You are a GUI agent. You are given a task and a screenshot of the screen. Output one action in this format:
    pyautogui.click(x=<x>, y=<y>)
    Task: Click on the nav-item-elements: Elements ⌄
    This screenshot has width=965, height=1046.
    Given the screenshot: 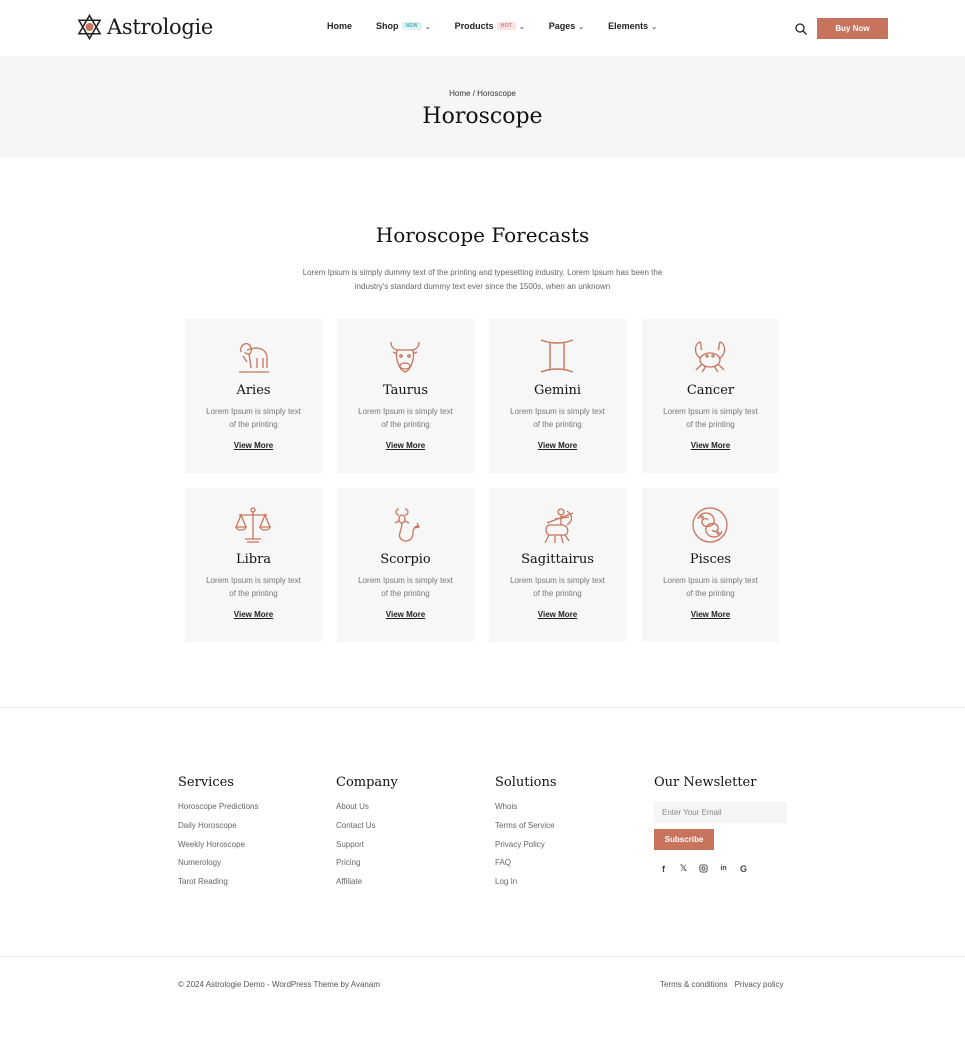 What is the action you would take?
    pyautogui.click(x=632, y=26)
    